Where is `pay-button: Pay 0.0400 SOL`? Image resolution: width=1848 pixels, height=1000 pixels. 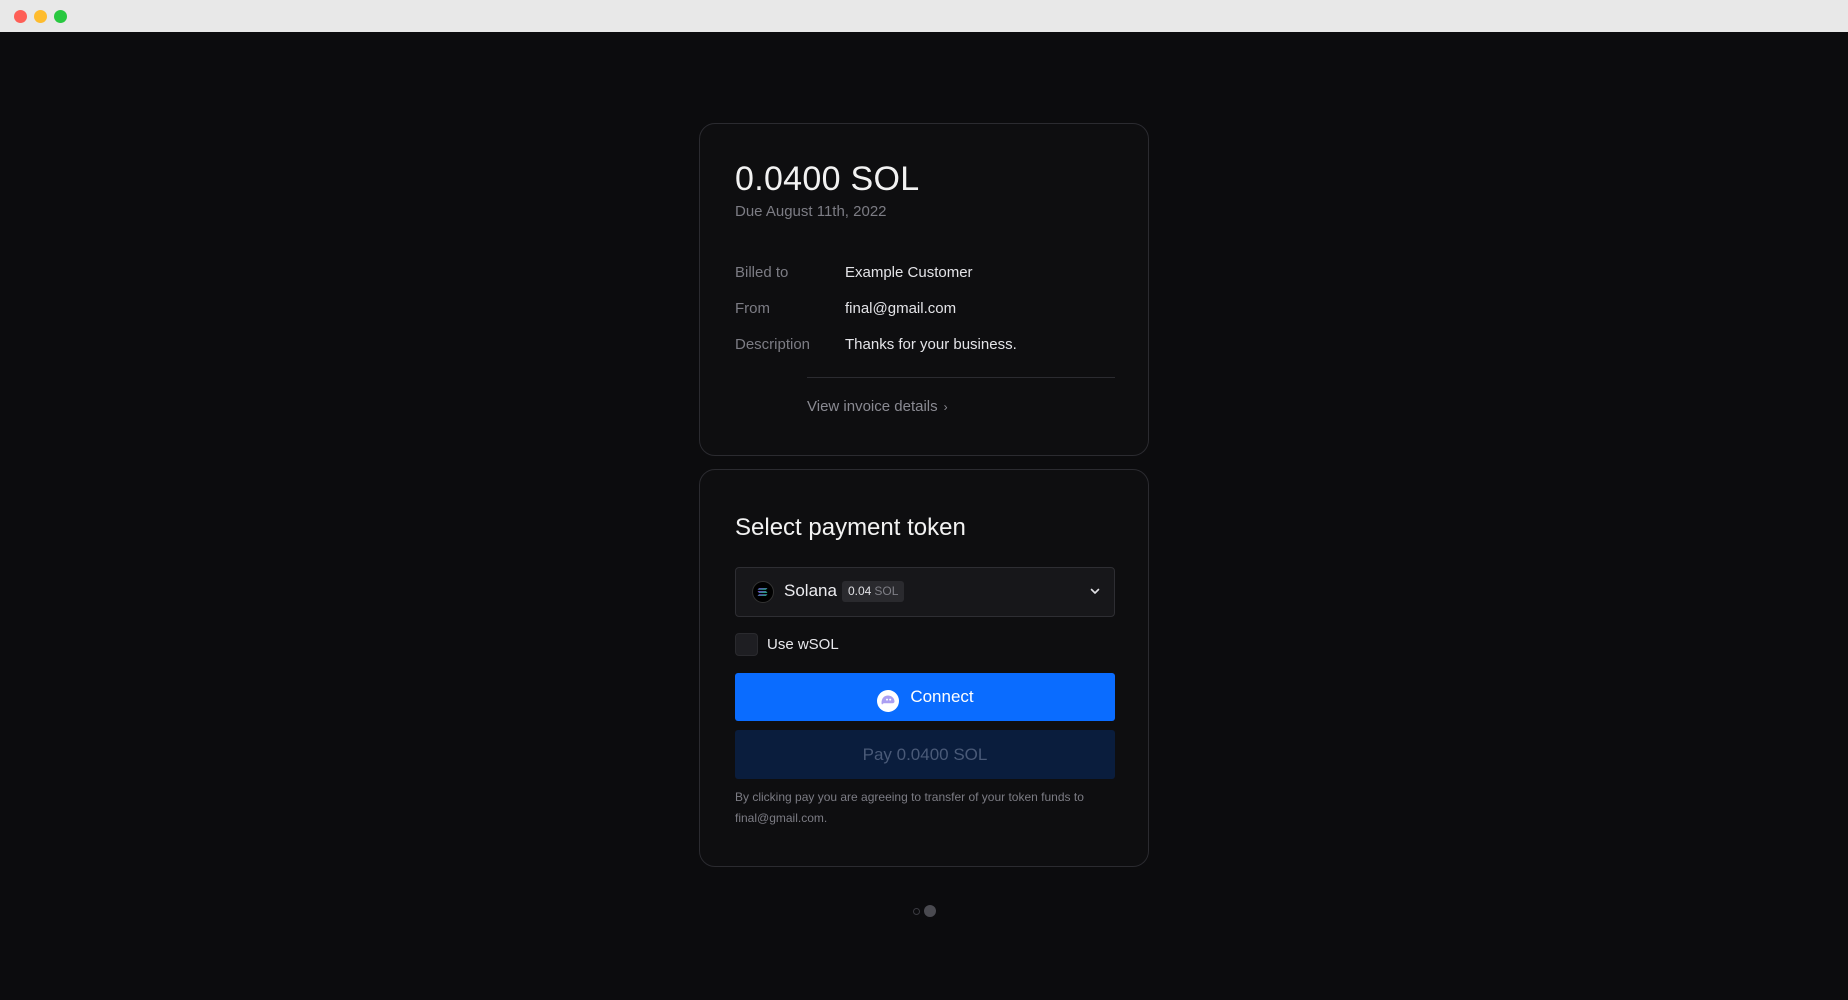 pay-button: Pay 0.0400 SOL is located at coordinates (925, 754).